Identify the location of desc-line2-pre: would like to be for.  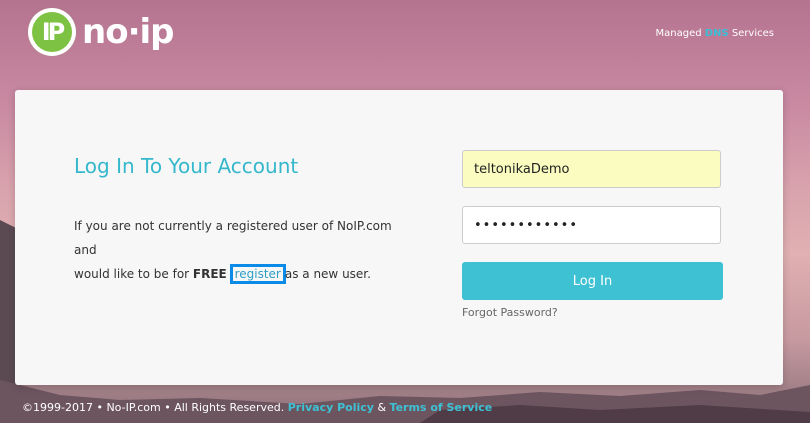
(133, 274).